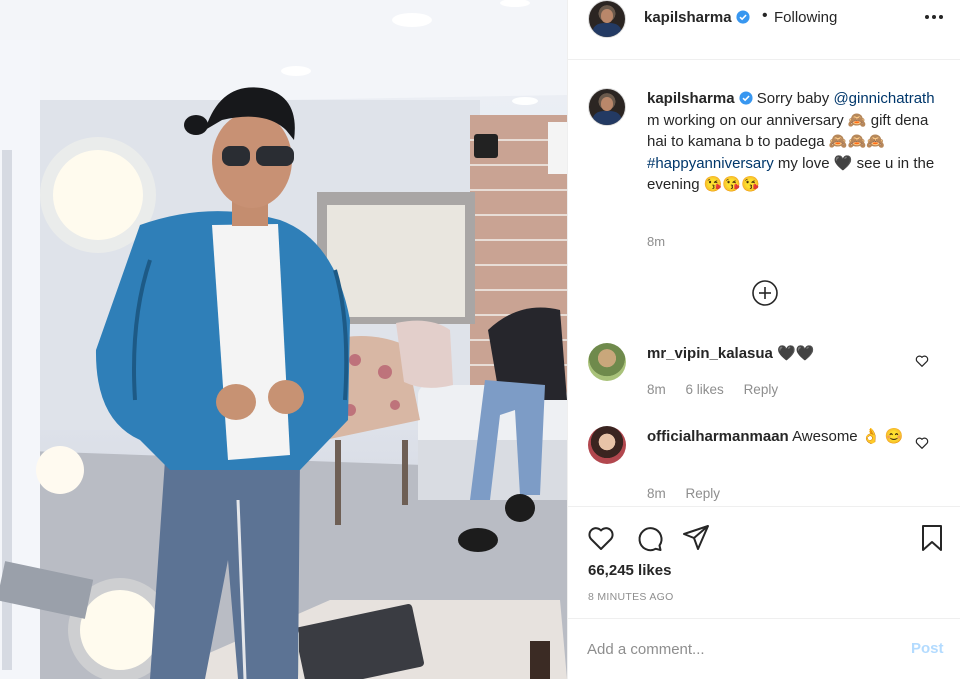  I want to click on author-username-text: kapilsharma, so click(688, 17).